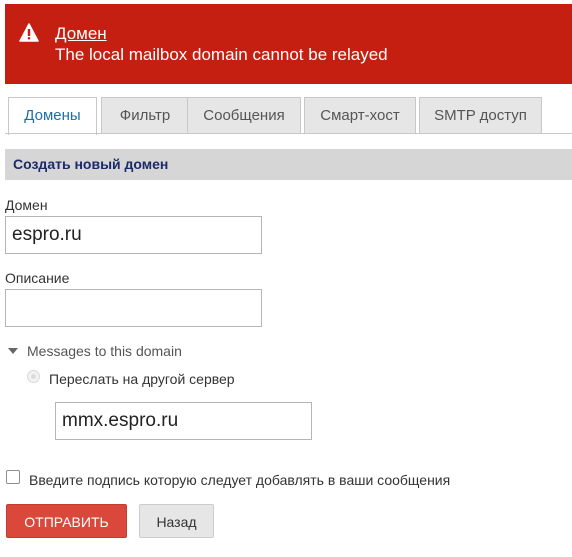 The height and width of the screenshot is (557, 572). Describe the element at coordinates (480, 115) in the screenshot. I see `tab-smtp-access: SMTP доступ` at that location.